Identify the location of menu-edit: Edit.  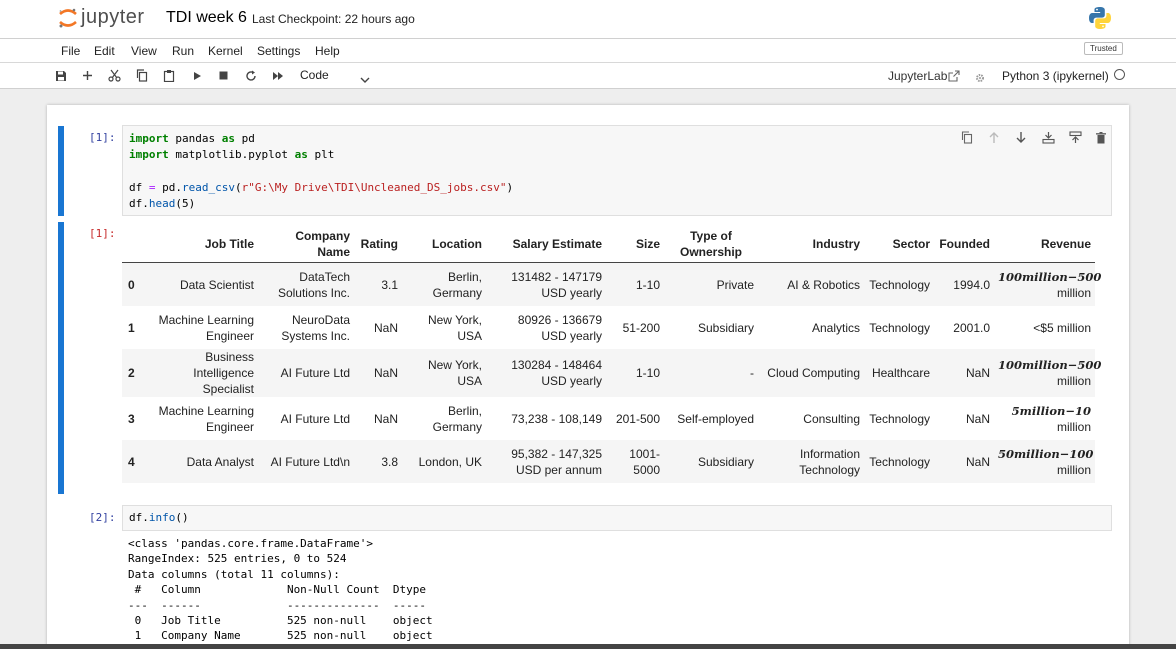
(104, 51).